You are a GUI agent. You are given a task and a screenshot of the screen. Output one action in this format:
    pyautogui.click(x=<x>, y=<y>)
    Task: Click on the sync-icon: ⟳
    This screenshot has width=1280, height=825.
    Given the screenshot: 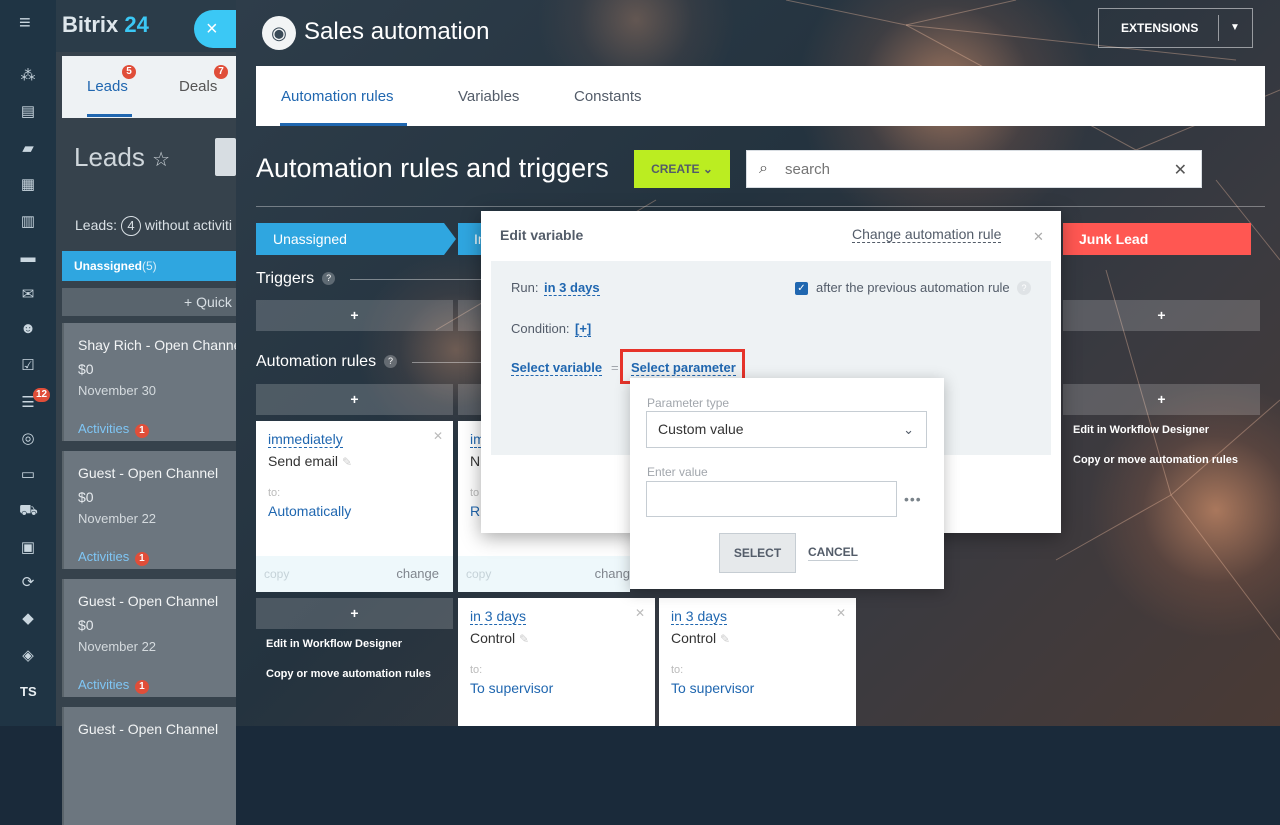 What is the action you would take?
    pyautogui.click(x=28, y=583)
    